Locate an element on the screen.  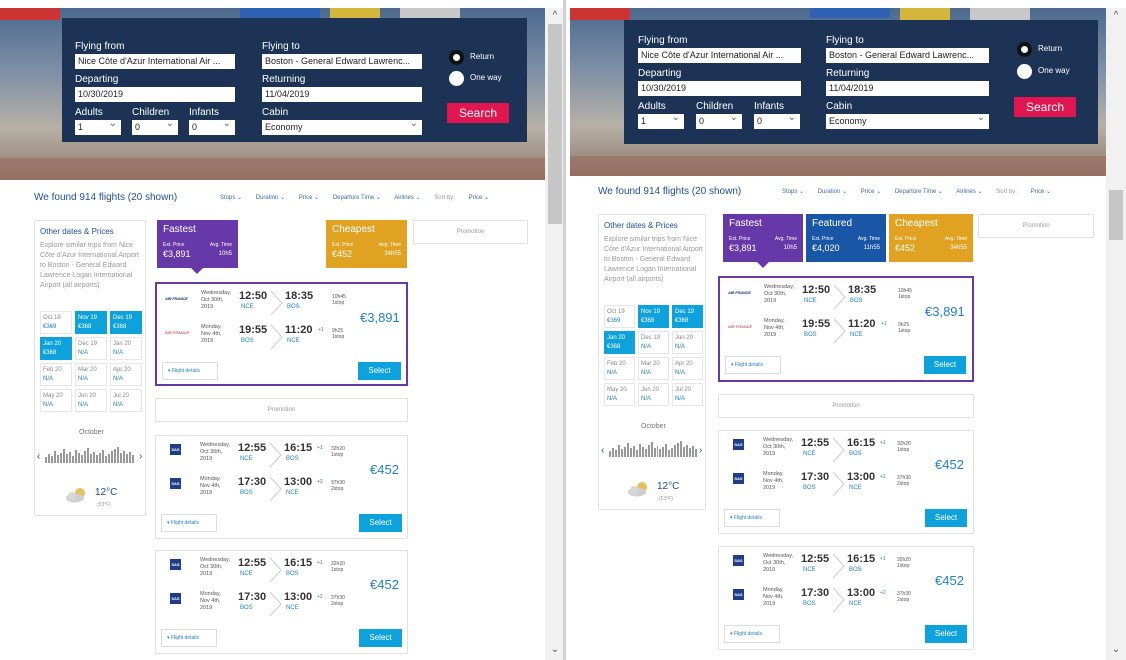
arrow-chevron-icon is located at coordinates (839, 331).